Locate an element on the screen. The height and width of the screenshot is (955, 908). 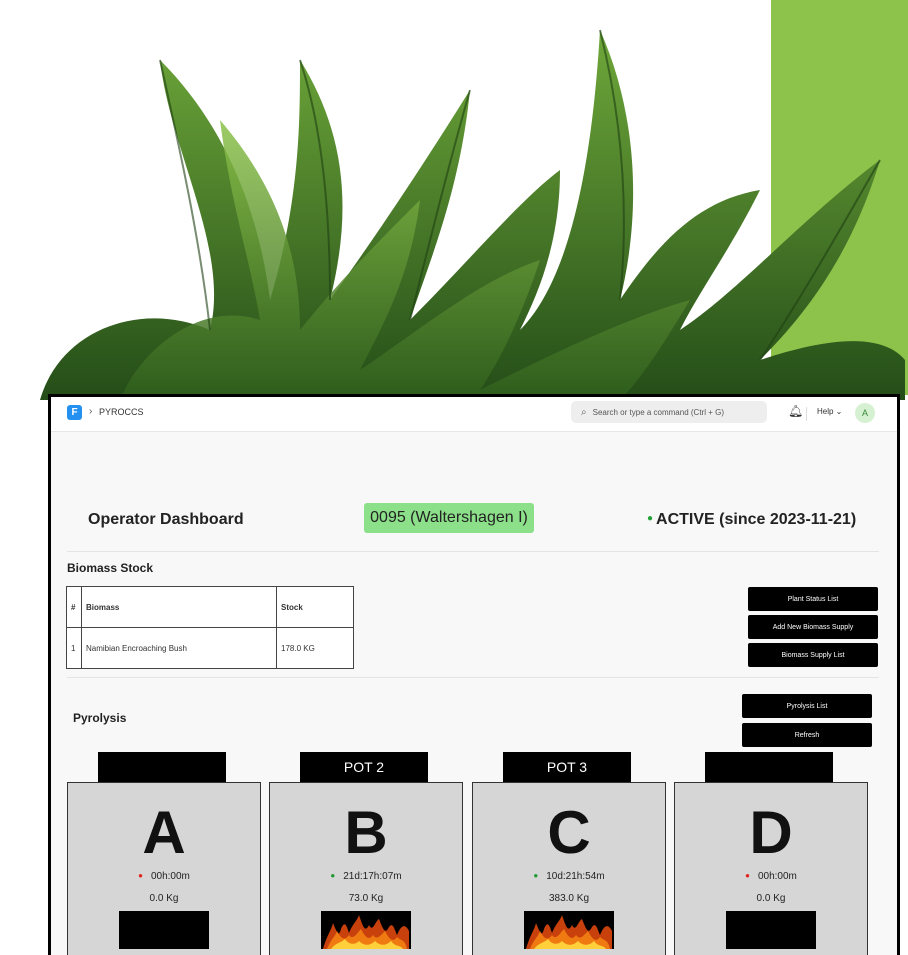
pot-letter: D is located at coordinates (771, 832).